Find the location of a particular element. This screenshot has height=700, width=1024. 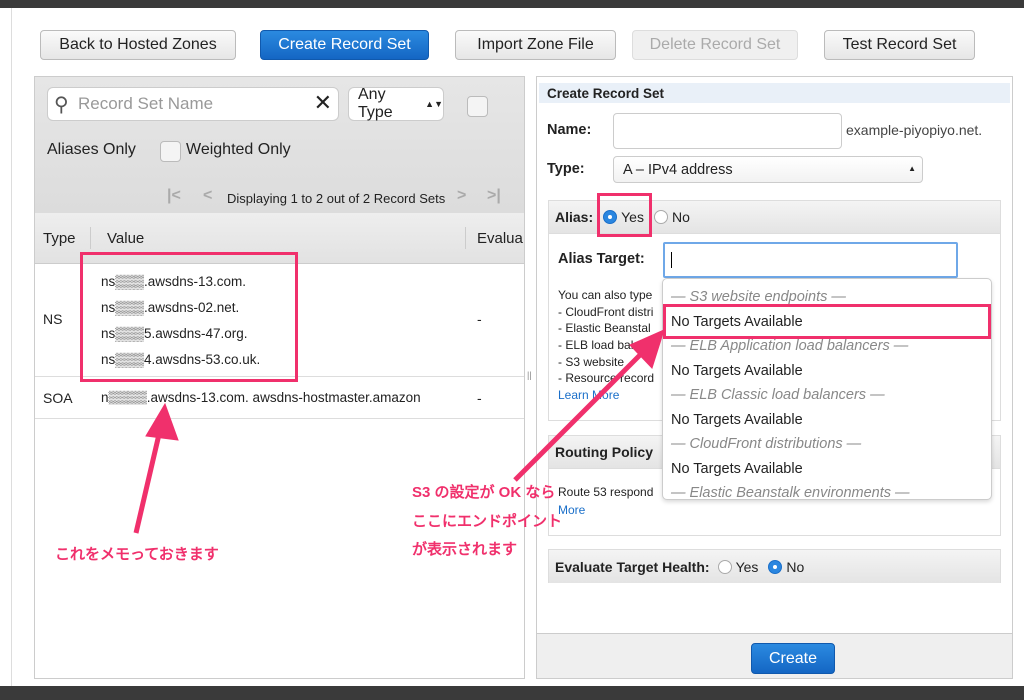

s3-annotation-line1: S3 の設定が OK なら is located at coordinates (484, 492).